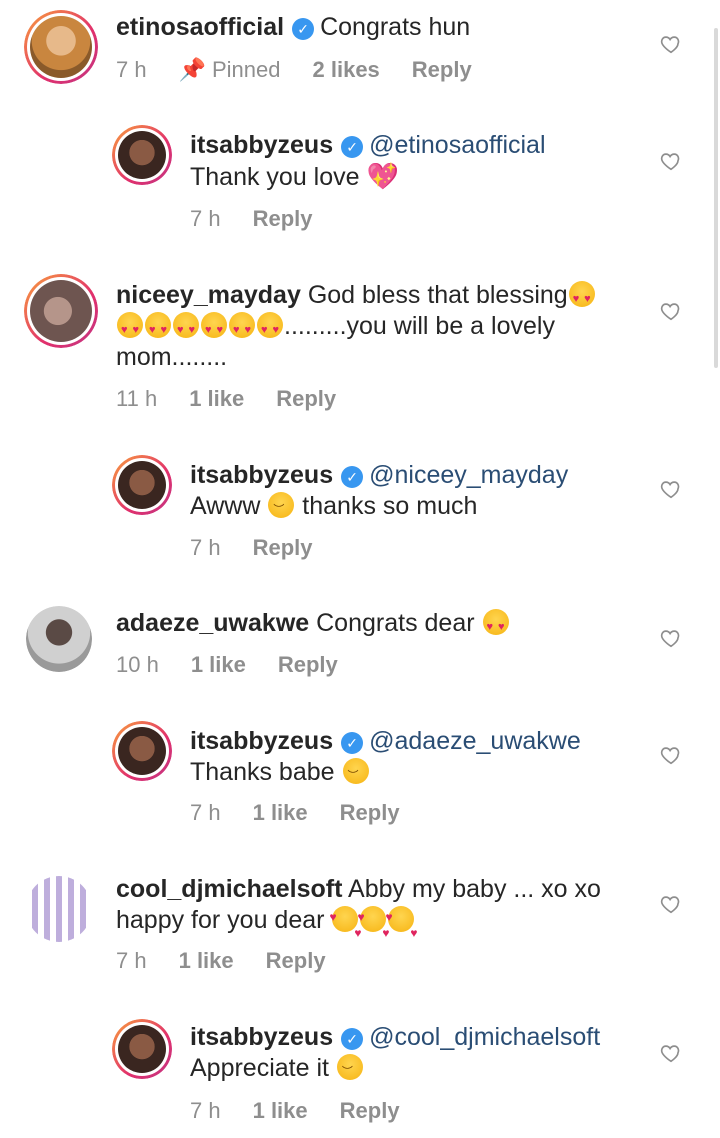 The image size is (720, 1138). What do you see at coordinates (346, 69) in the screenshot?
I see `likes-count: 2 likes` at bounding box center [346, 69].